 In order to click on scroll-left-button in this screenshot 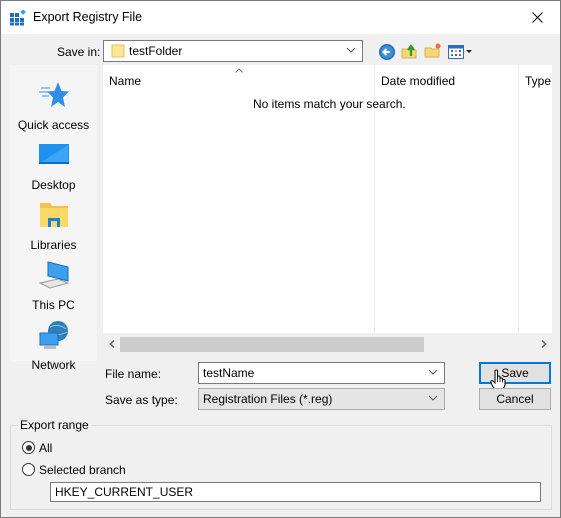, I will do `click(111, 343)`.